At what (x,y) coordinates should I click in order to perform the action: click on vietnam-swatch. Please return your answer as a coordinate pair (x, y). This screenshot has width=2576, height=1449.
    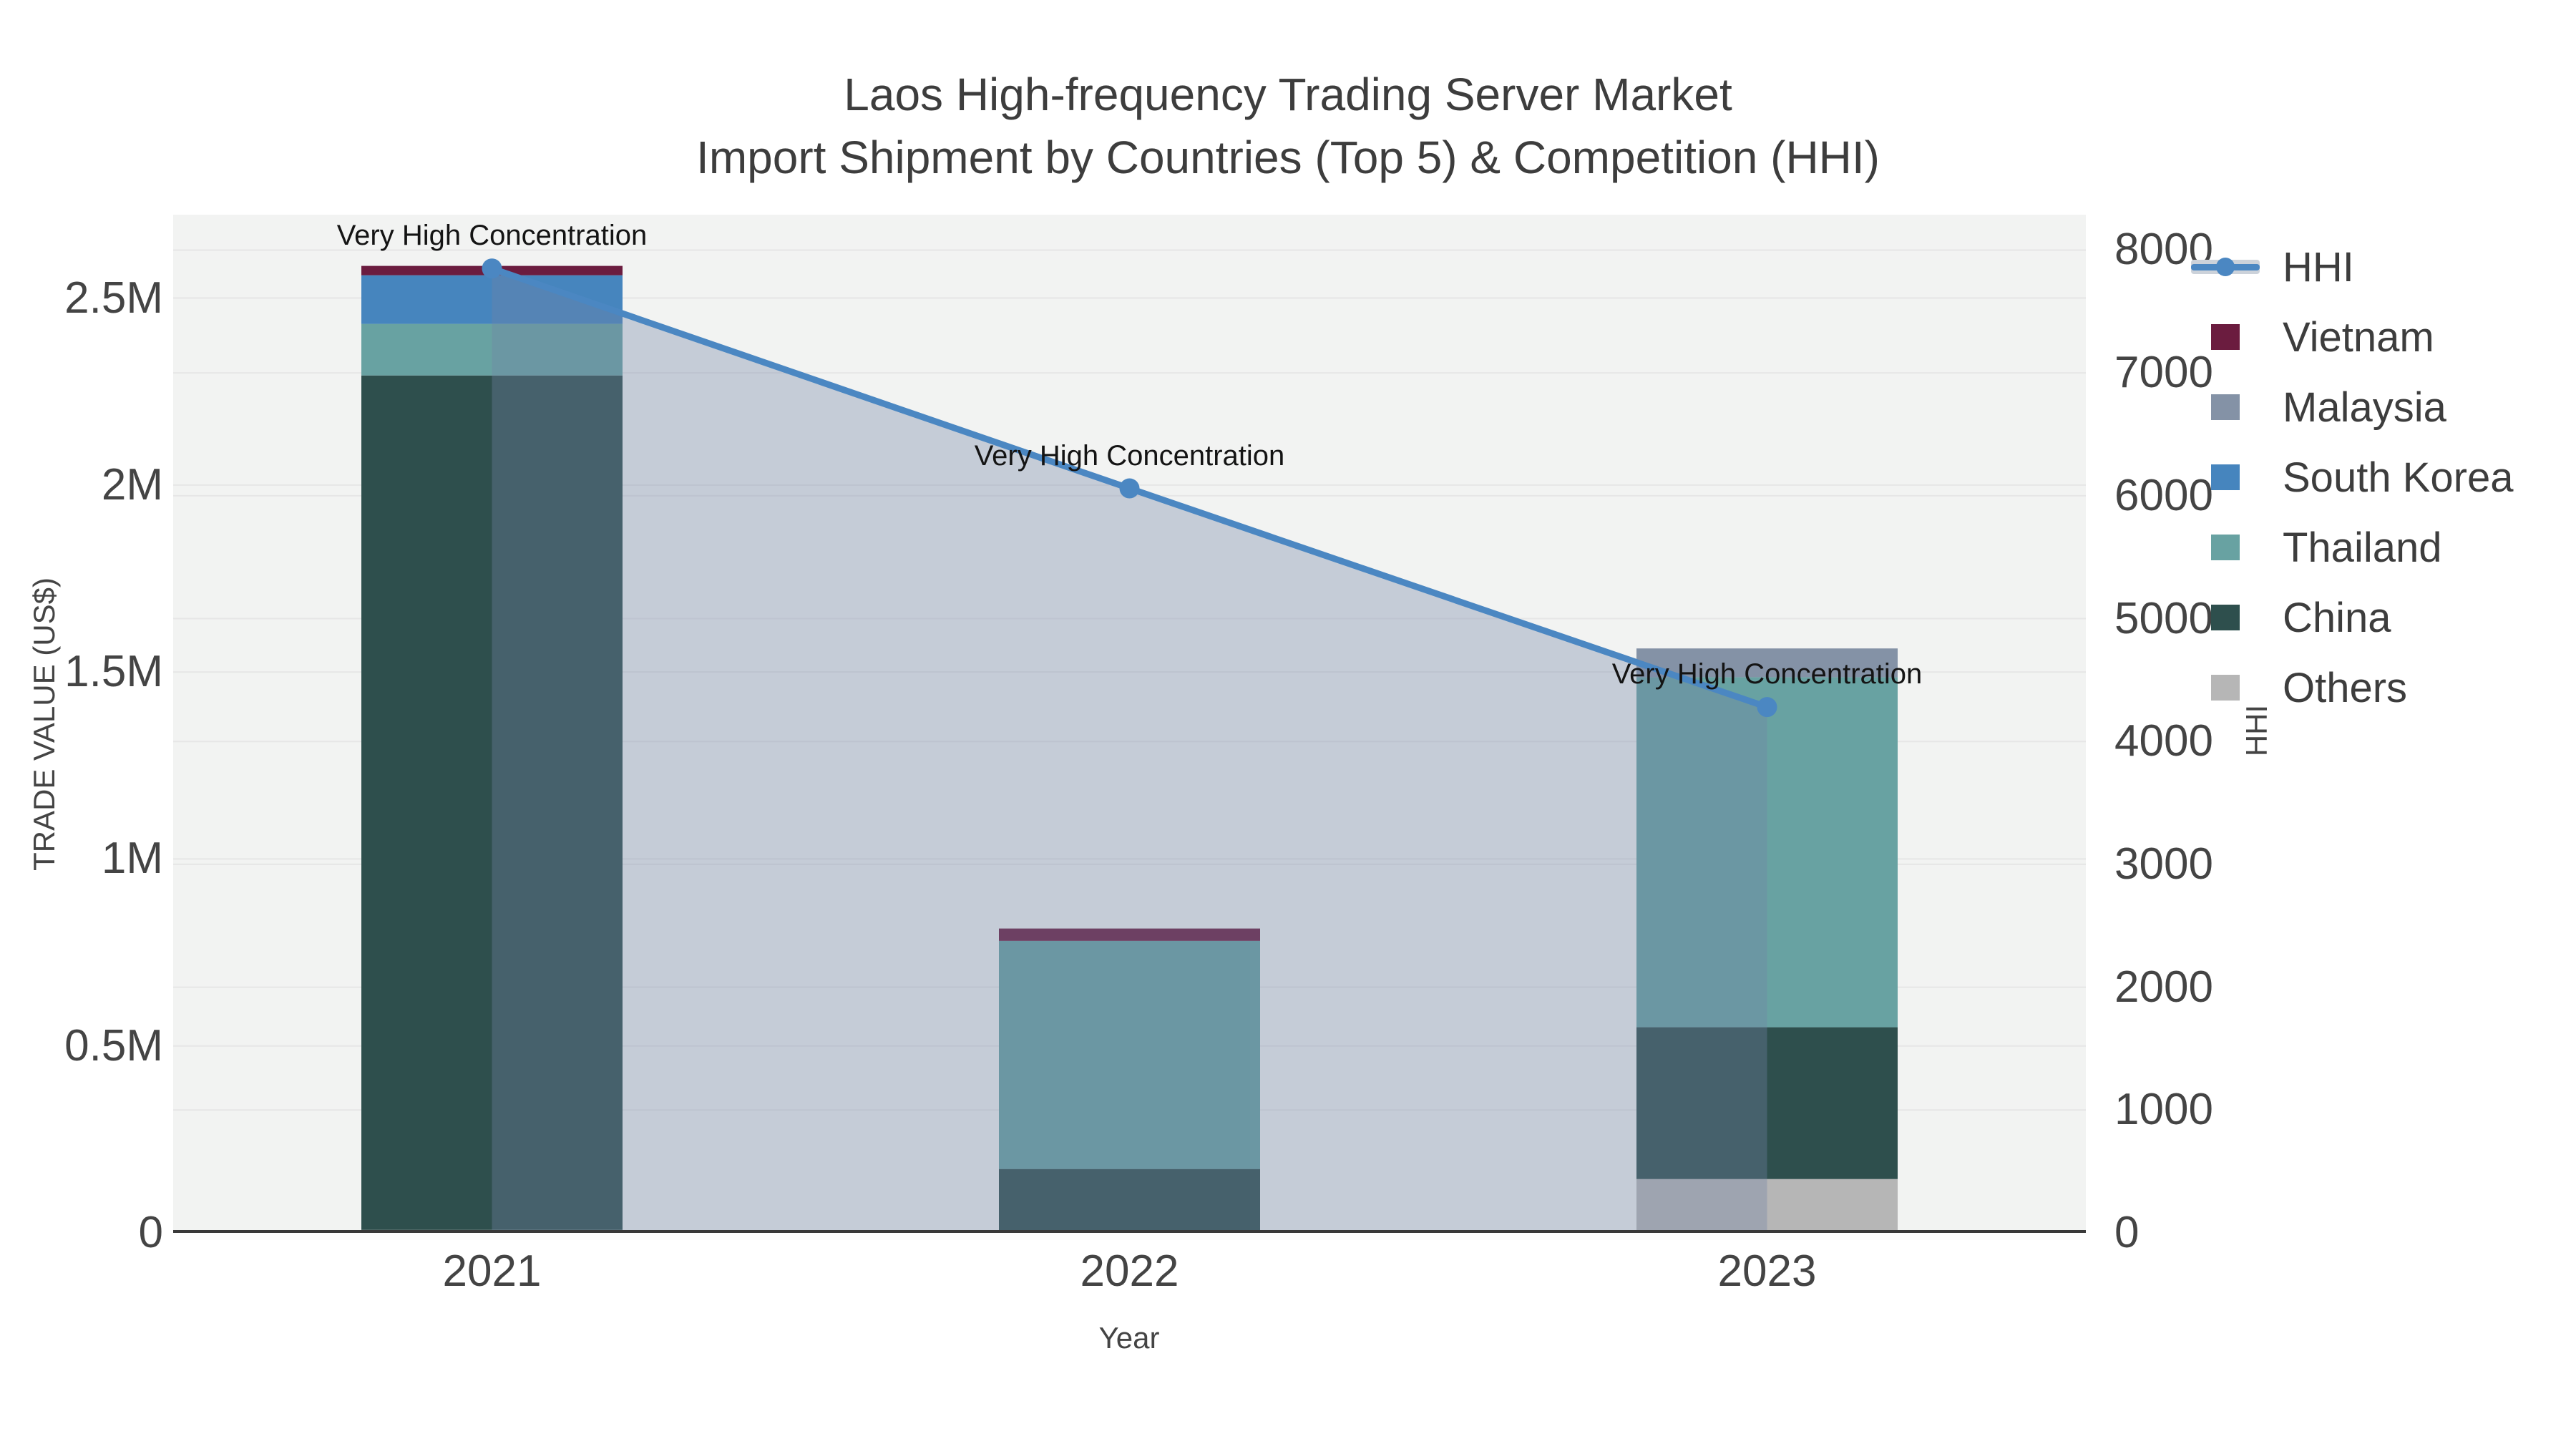
    Looking at the image, I should click on (2225, 337).